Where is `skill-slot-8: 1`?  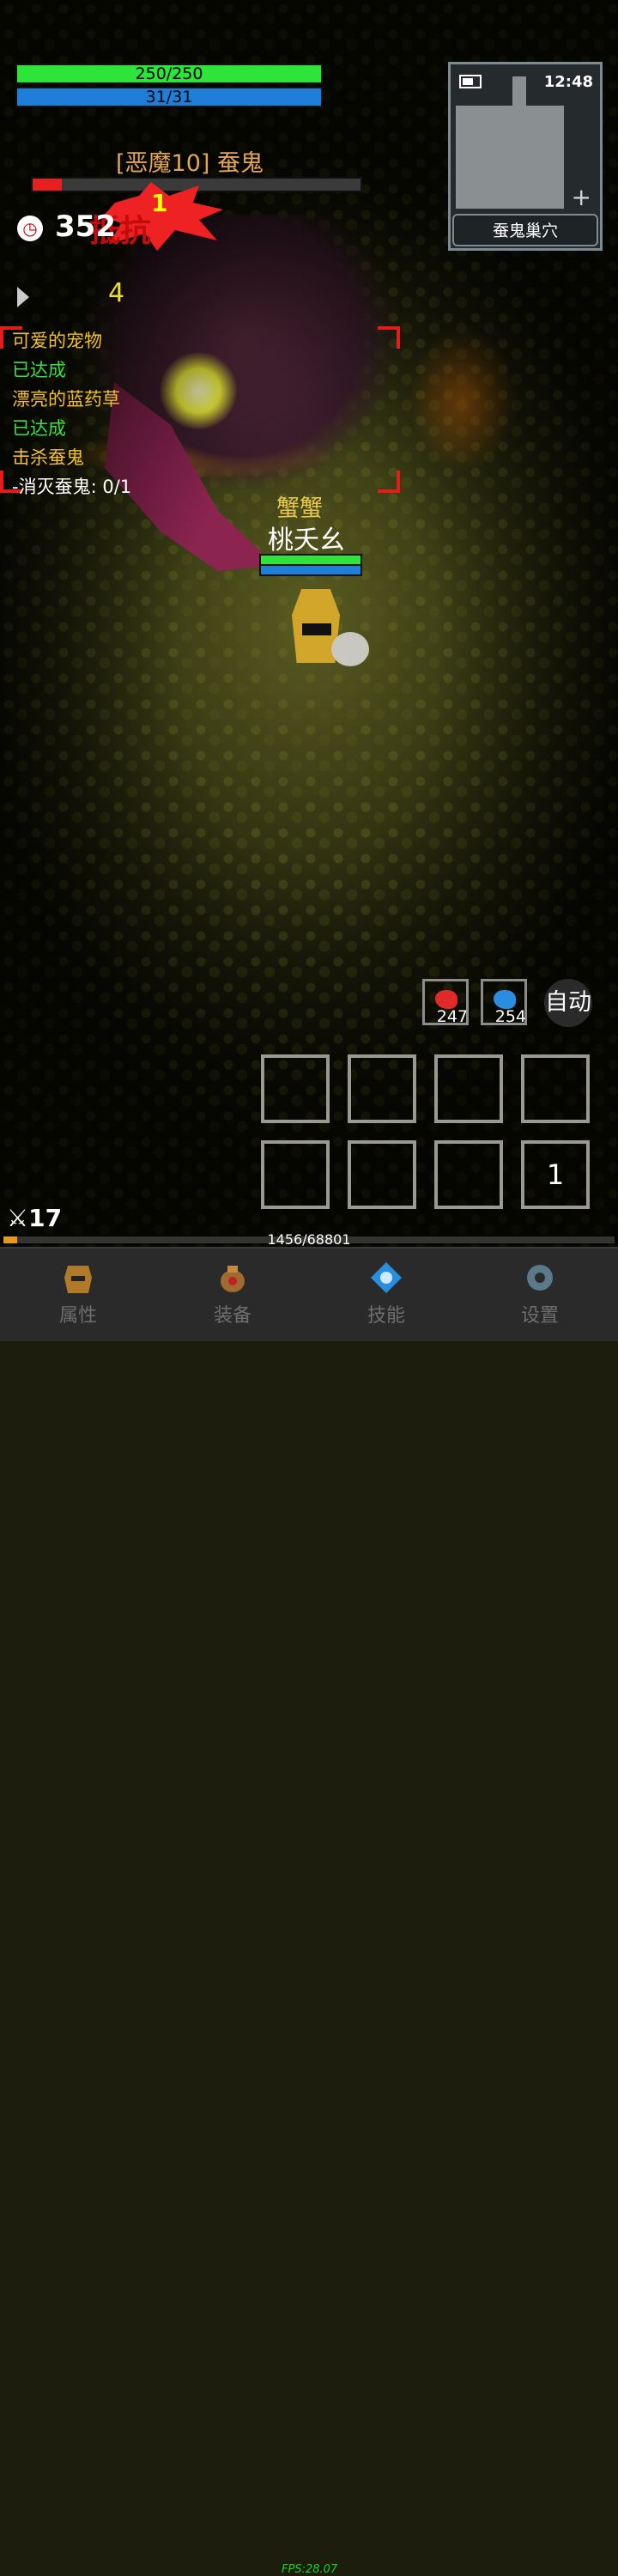 skill-slot-8: 1 is located at coordinates (555, 1174).